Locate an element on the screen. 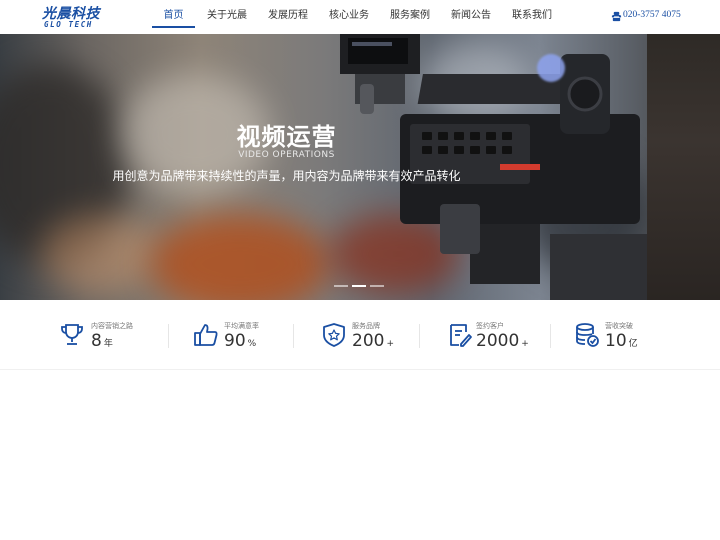  trophy-icon is located at coordinates (72, 334).